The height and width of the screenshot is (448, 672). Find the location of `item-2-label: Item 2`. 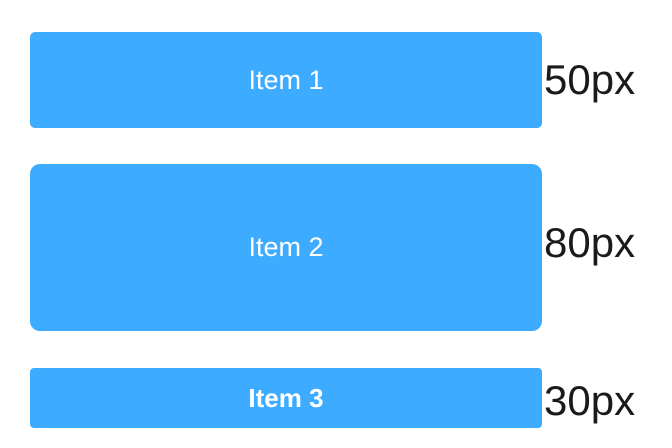

item-2-label: Item 2 is located at coordinates (286, 247).